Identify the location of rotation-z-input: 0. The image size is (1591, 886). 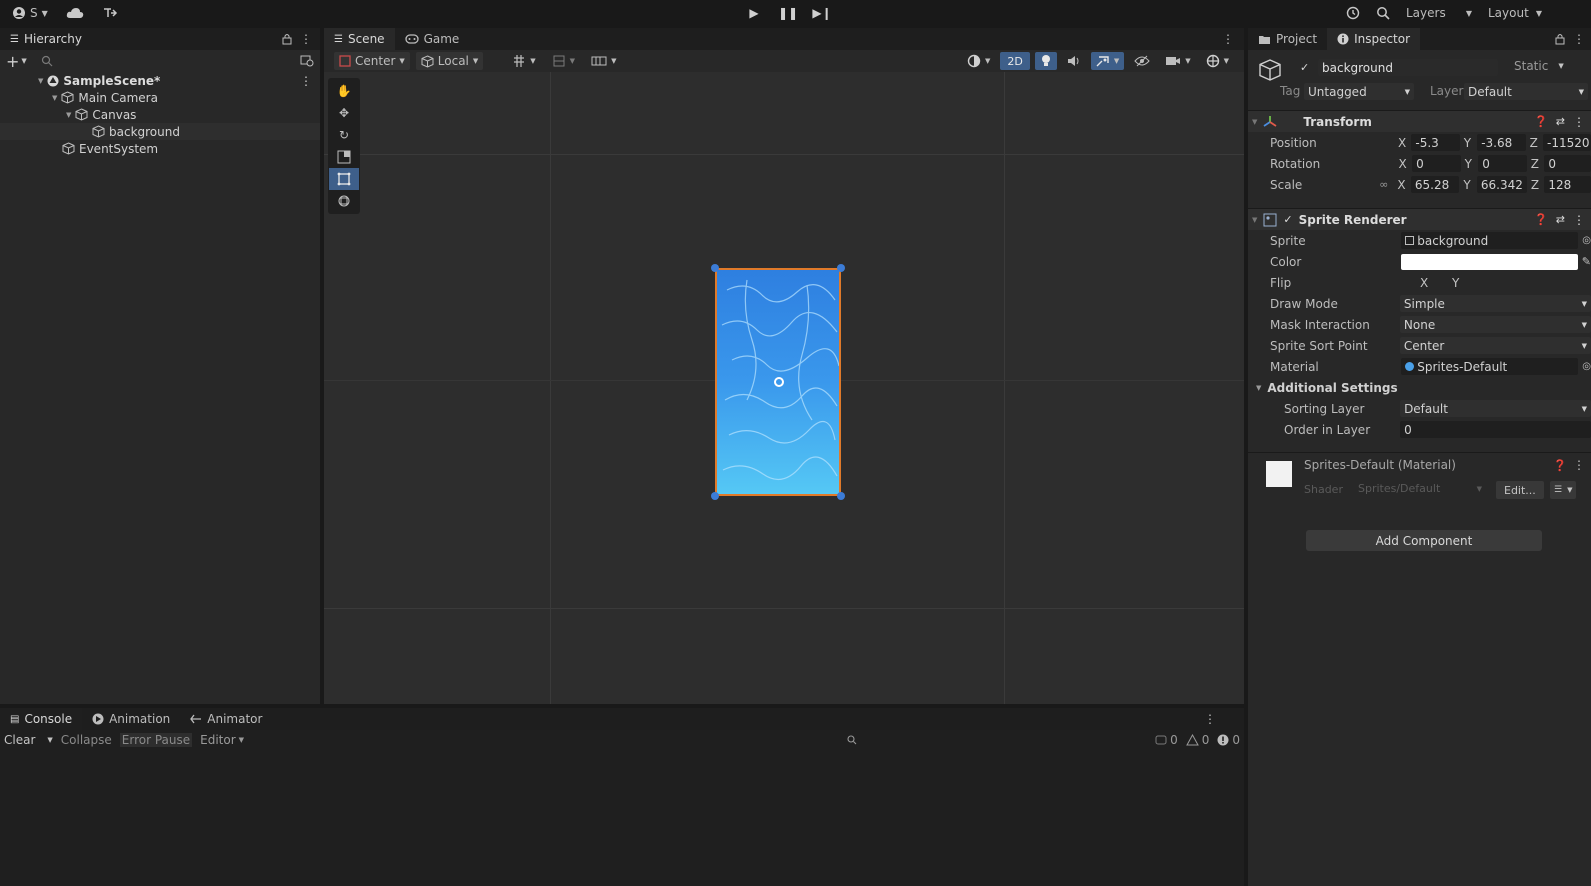
(1567, 163).